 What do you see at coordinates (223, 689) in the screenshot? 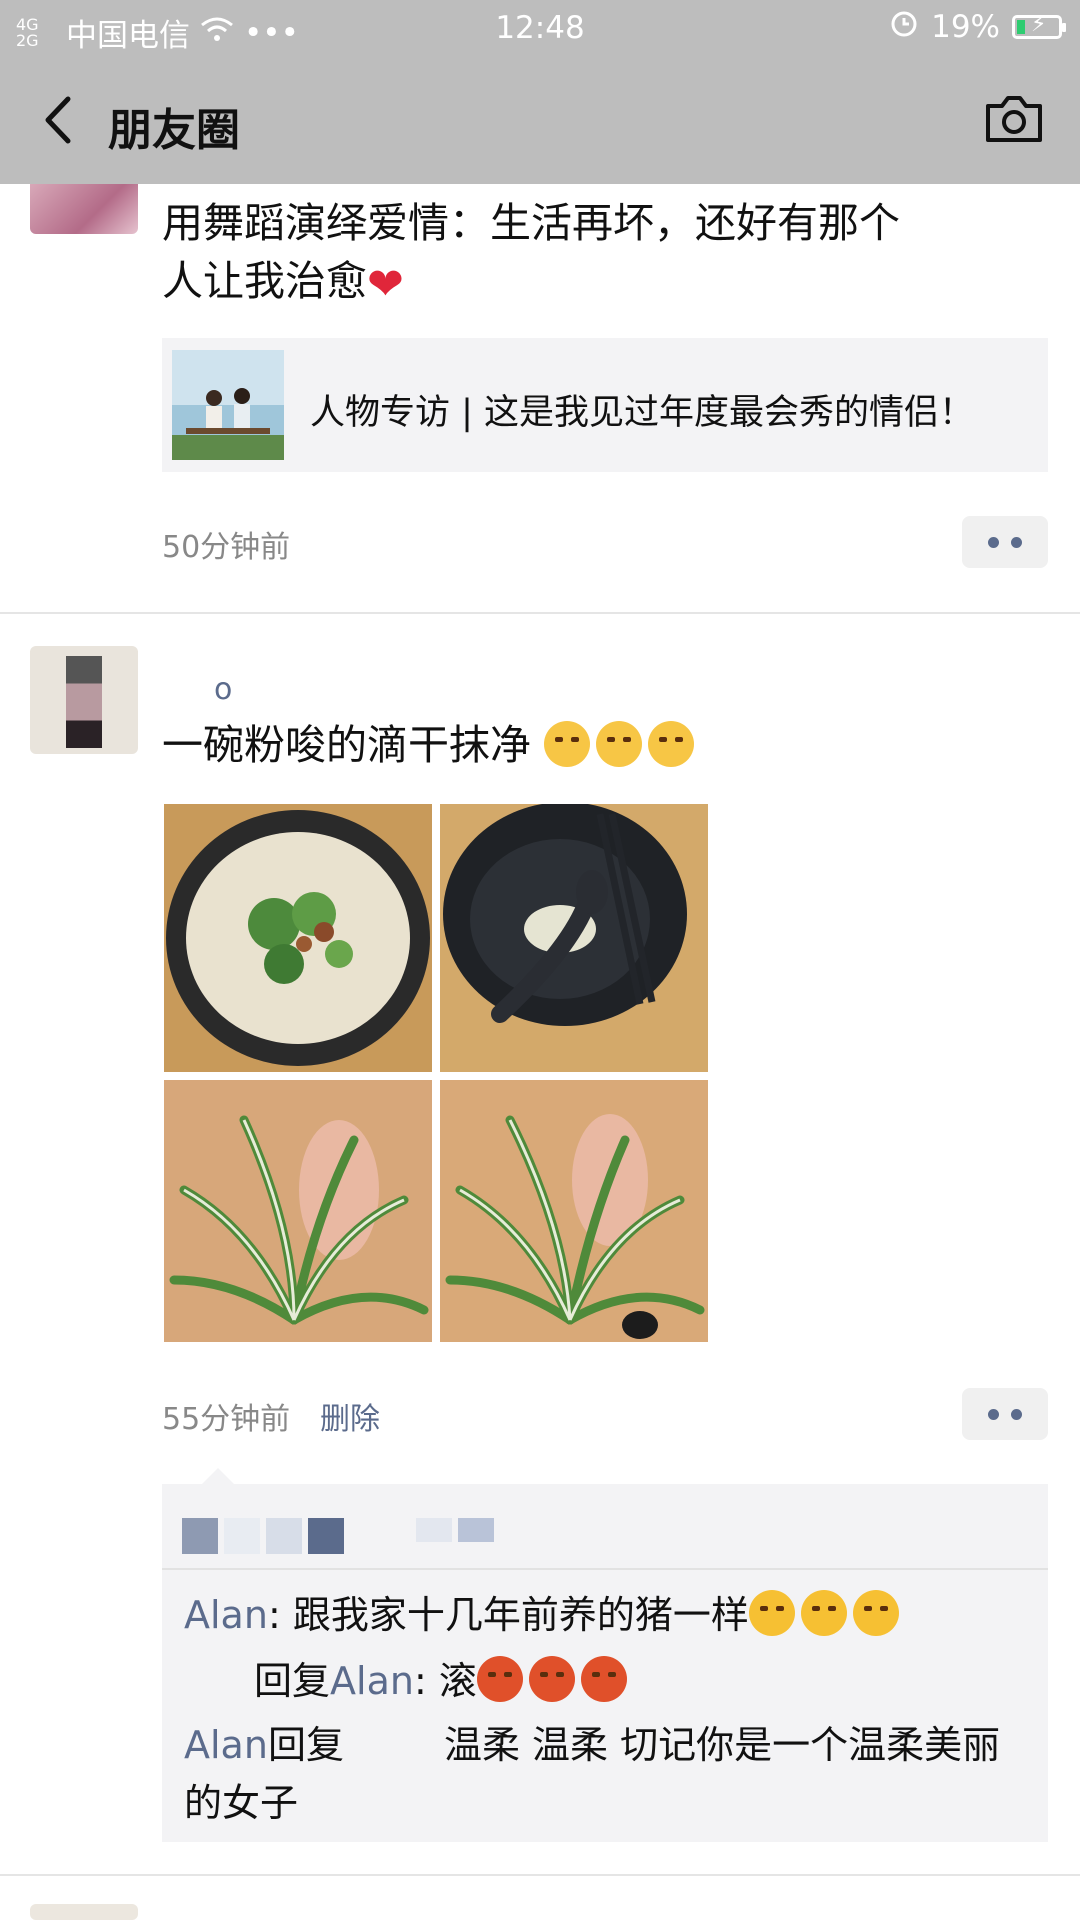
I see `post-author: o` at bounding box center [223, 689].